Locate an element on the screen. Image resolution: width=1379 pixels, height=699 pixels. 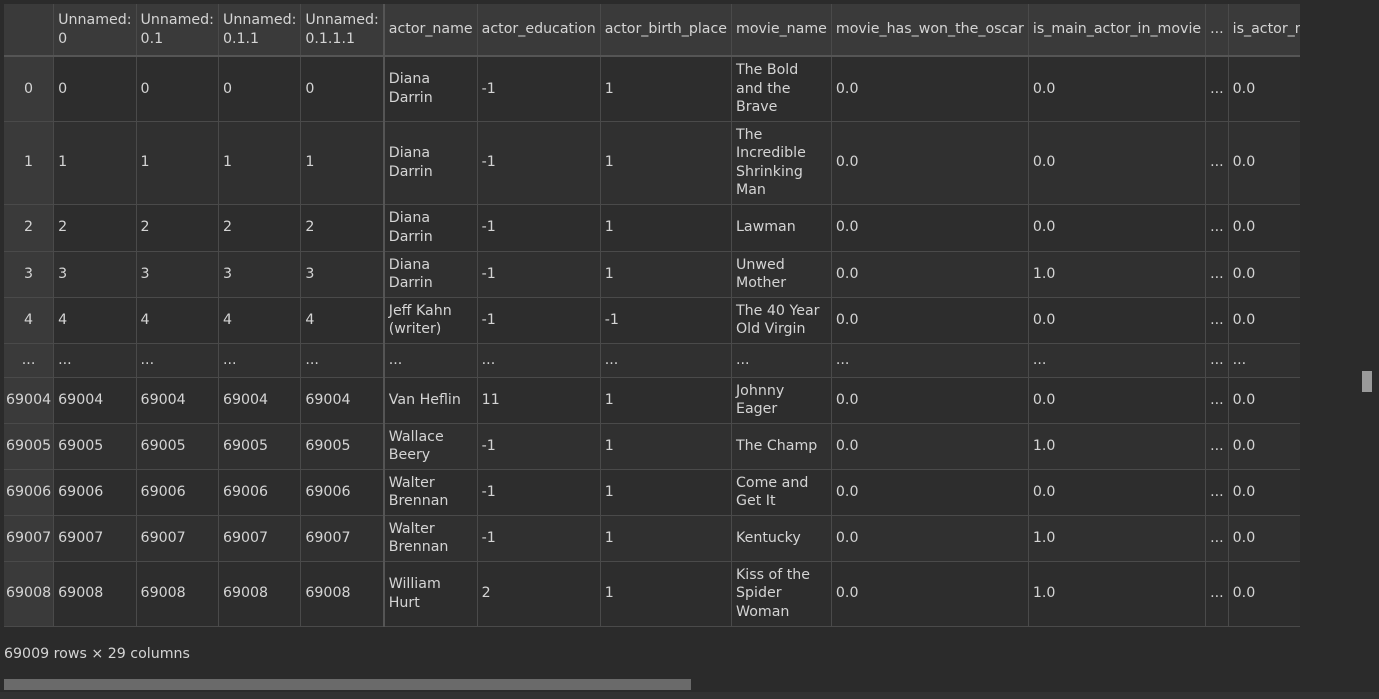
table-cell: Unwed Mother is located at coordinates (781, 274).